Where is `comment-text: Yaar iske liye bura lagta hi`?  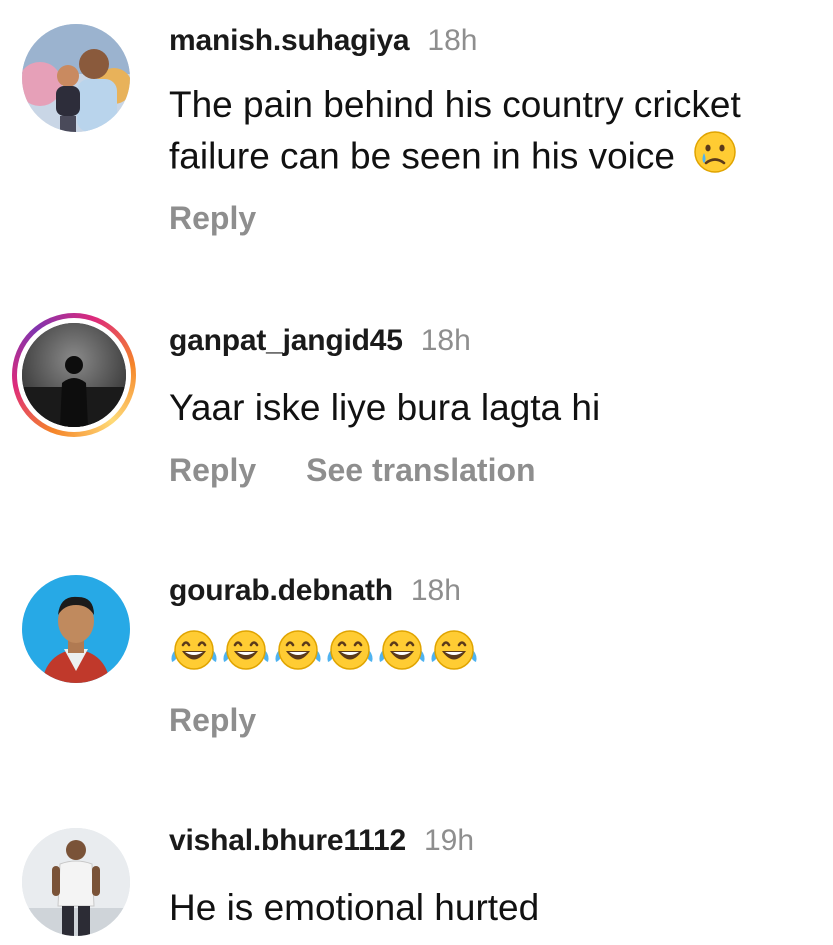 comment-text: Yaar iske liye bura lagta hi is located at coordinates (494, 408).